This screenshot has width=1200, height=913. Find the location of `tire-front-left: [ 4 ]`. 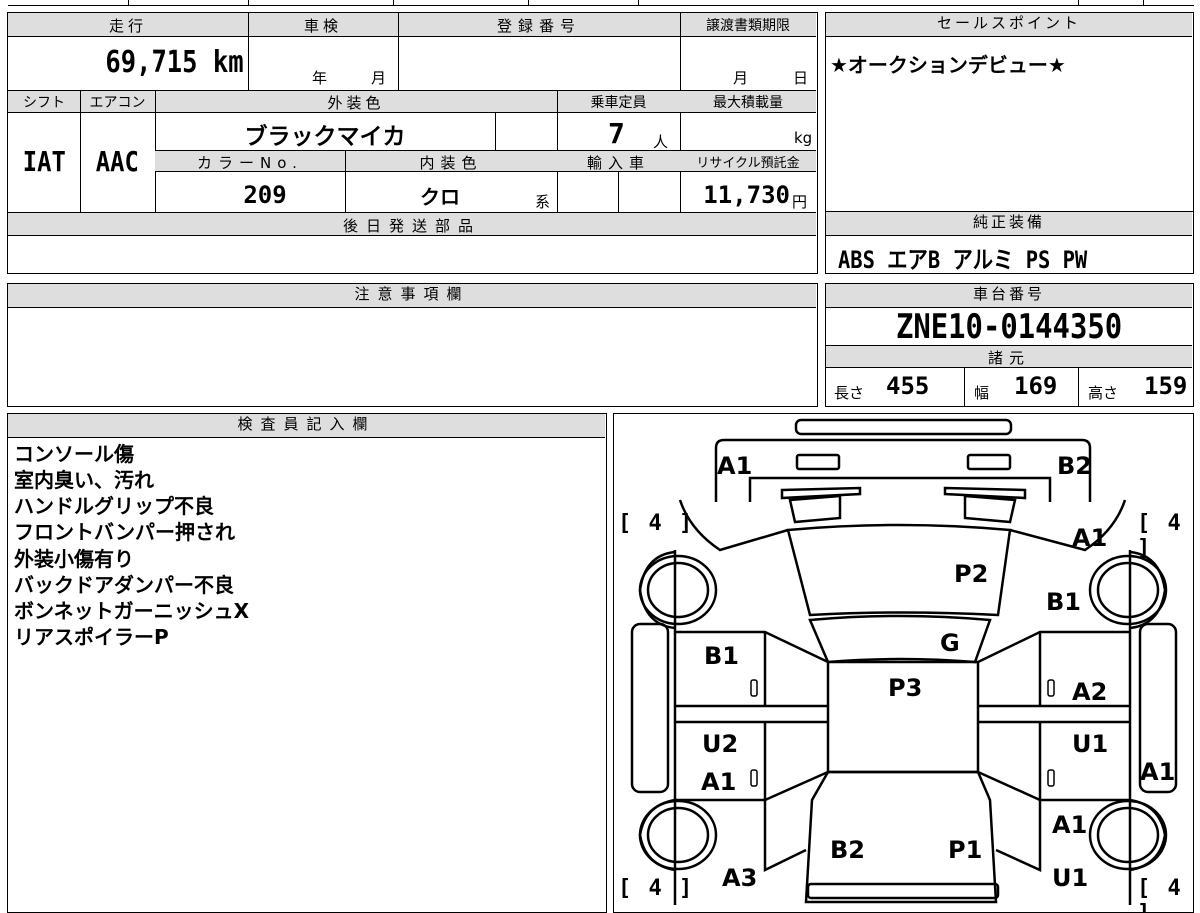

tire-front-left: [ 4 ] is located at coordinates (656, 523).